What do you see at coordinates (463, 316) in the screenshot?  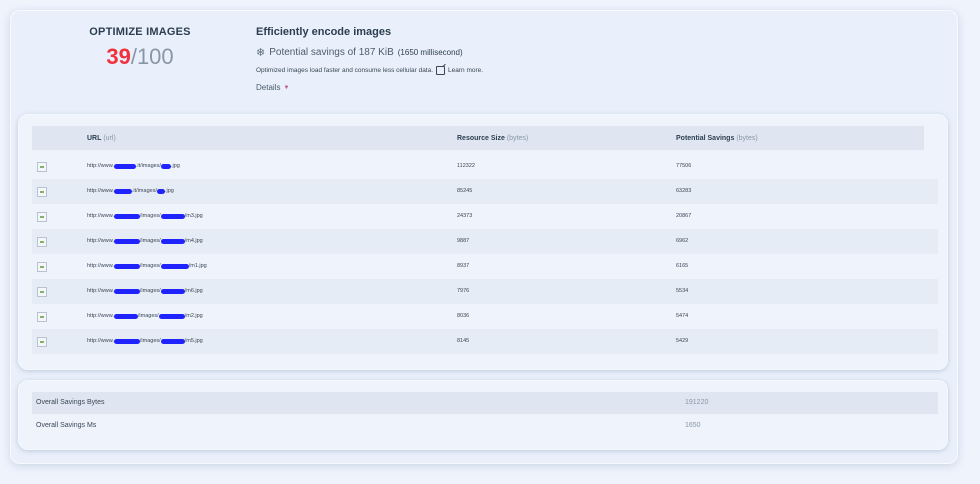 I see `row-size: 8036` at bounding box center [463, 316].